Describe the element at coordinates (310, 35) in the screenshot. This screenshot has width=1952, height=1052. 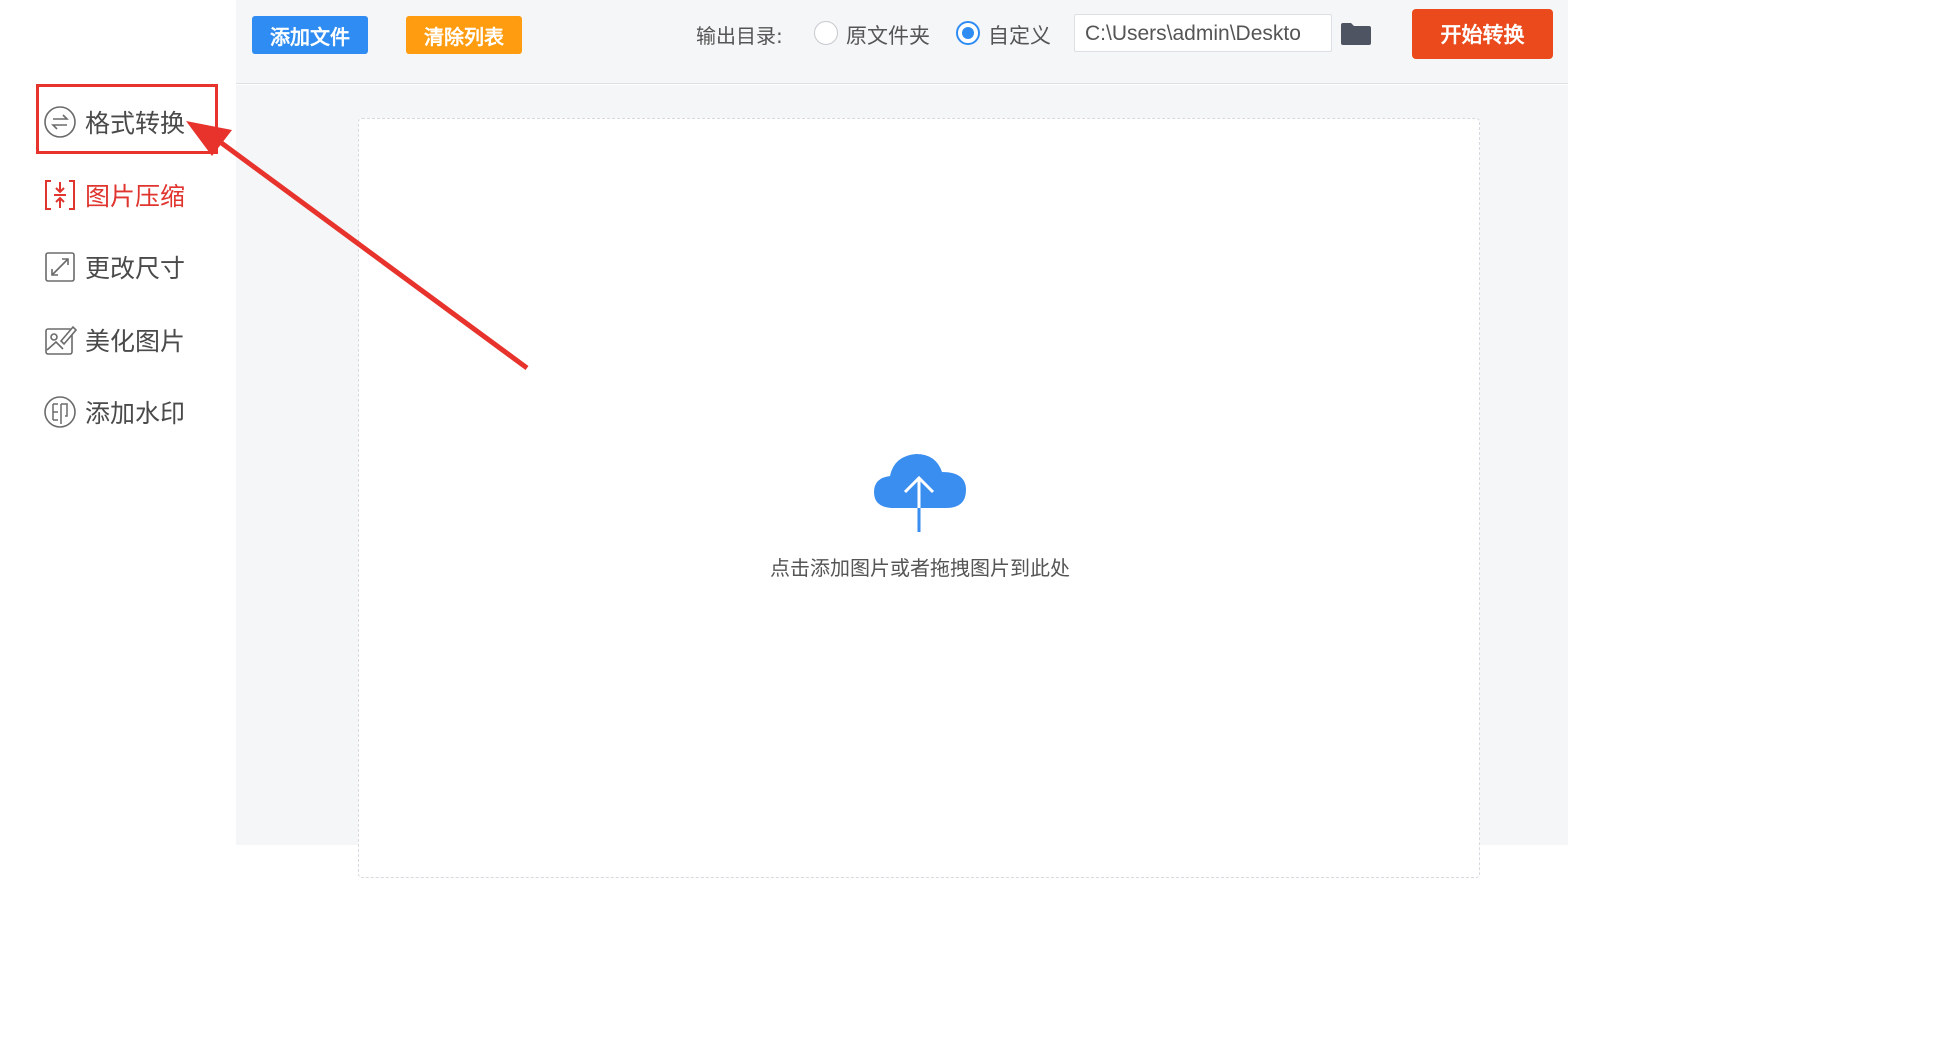
I see `add-files-button: 添加文件` at that location.